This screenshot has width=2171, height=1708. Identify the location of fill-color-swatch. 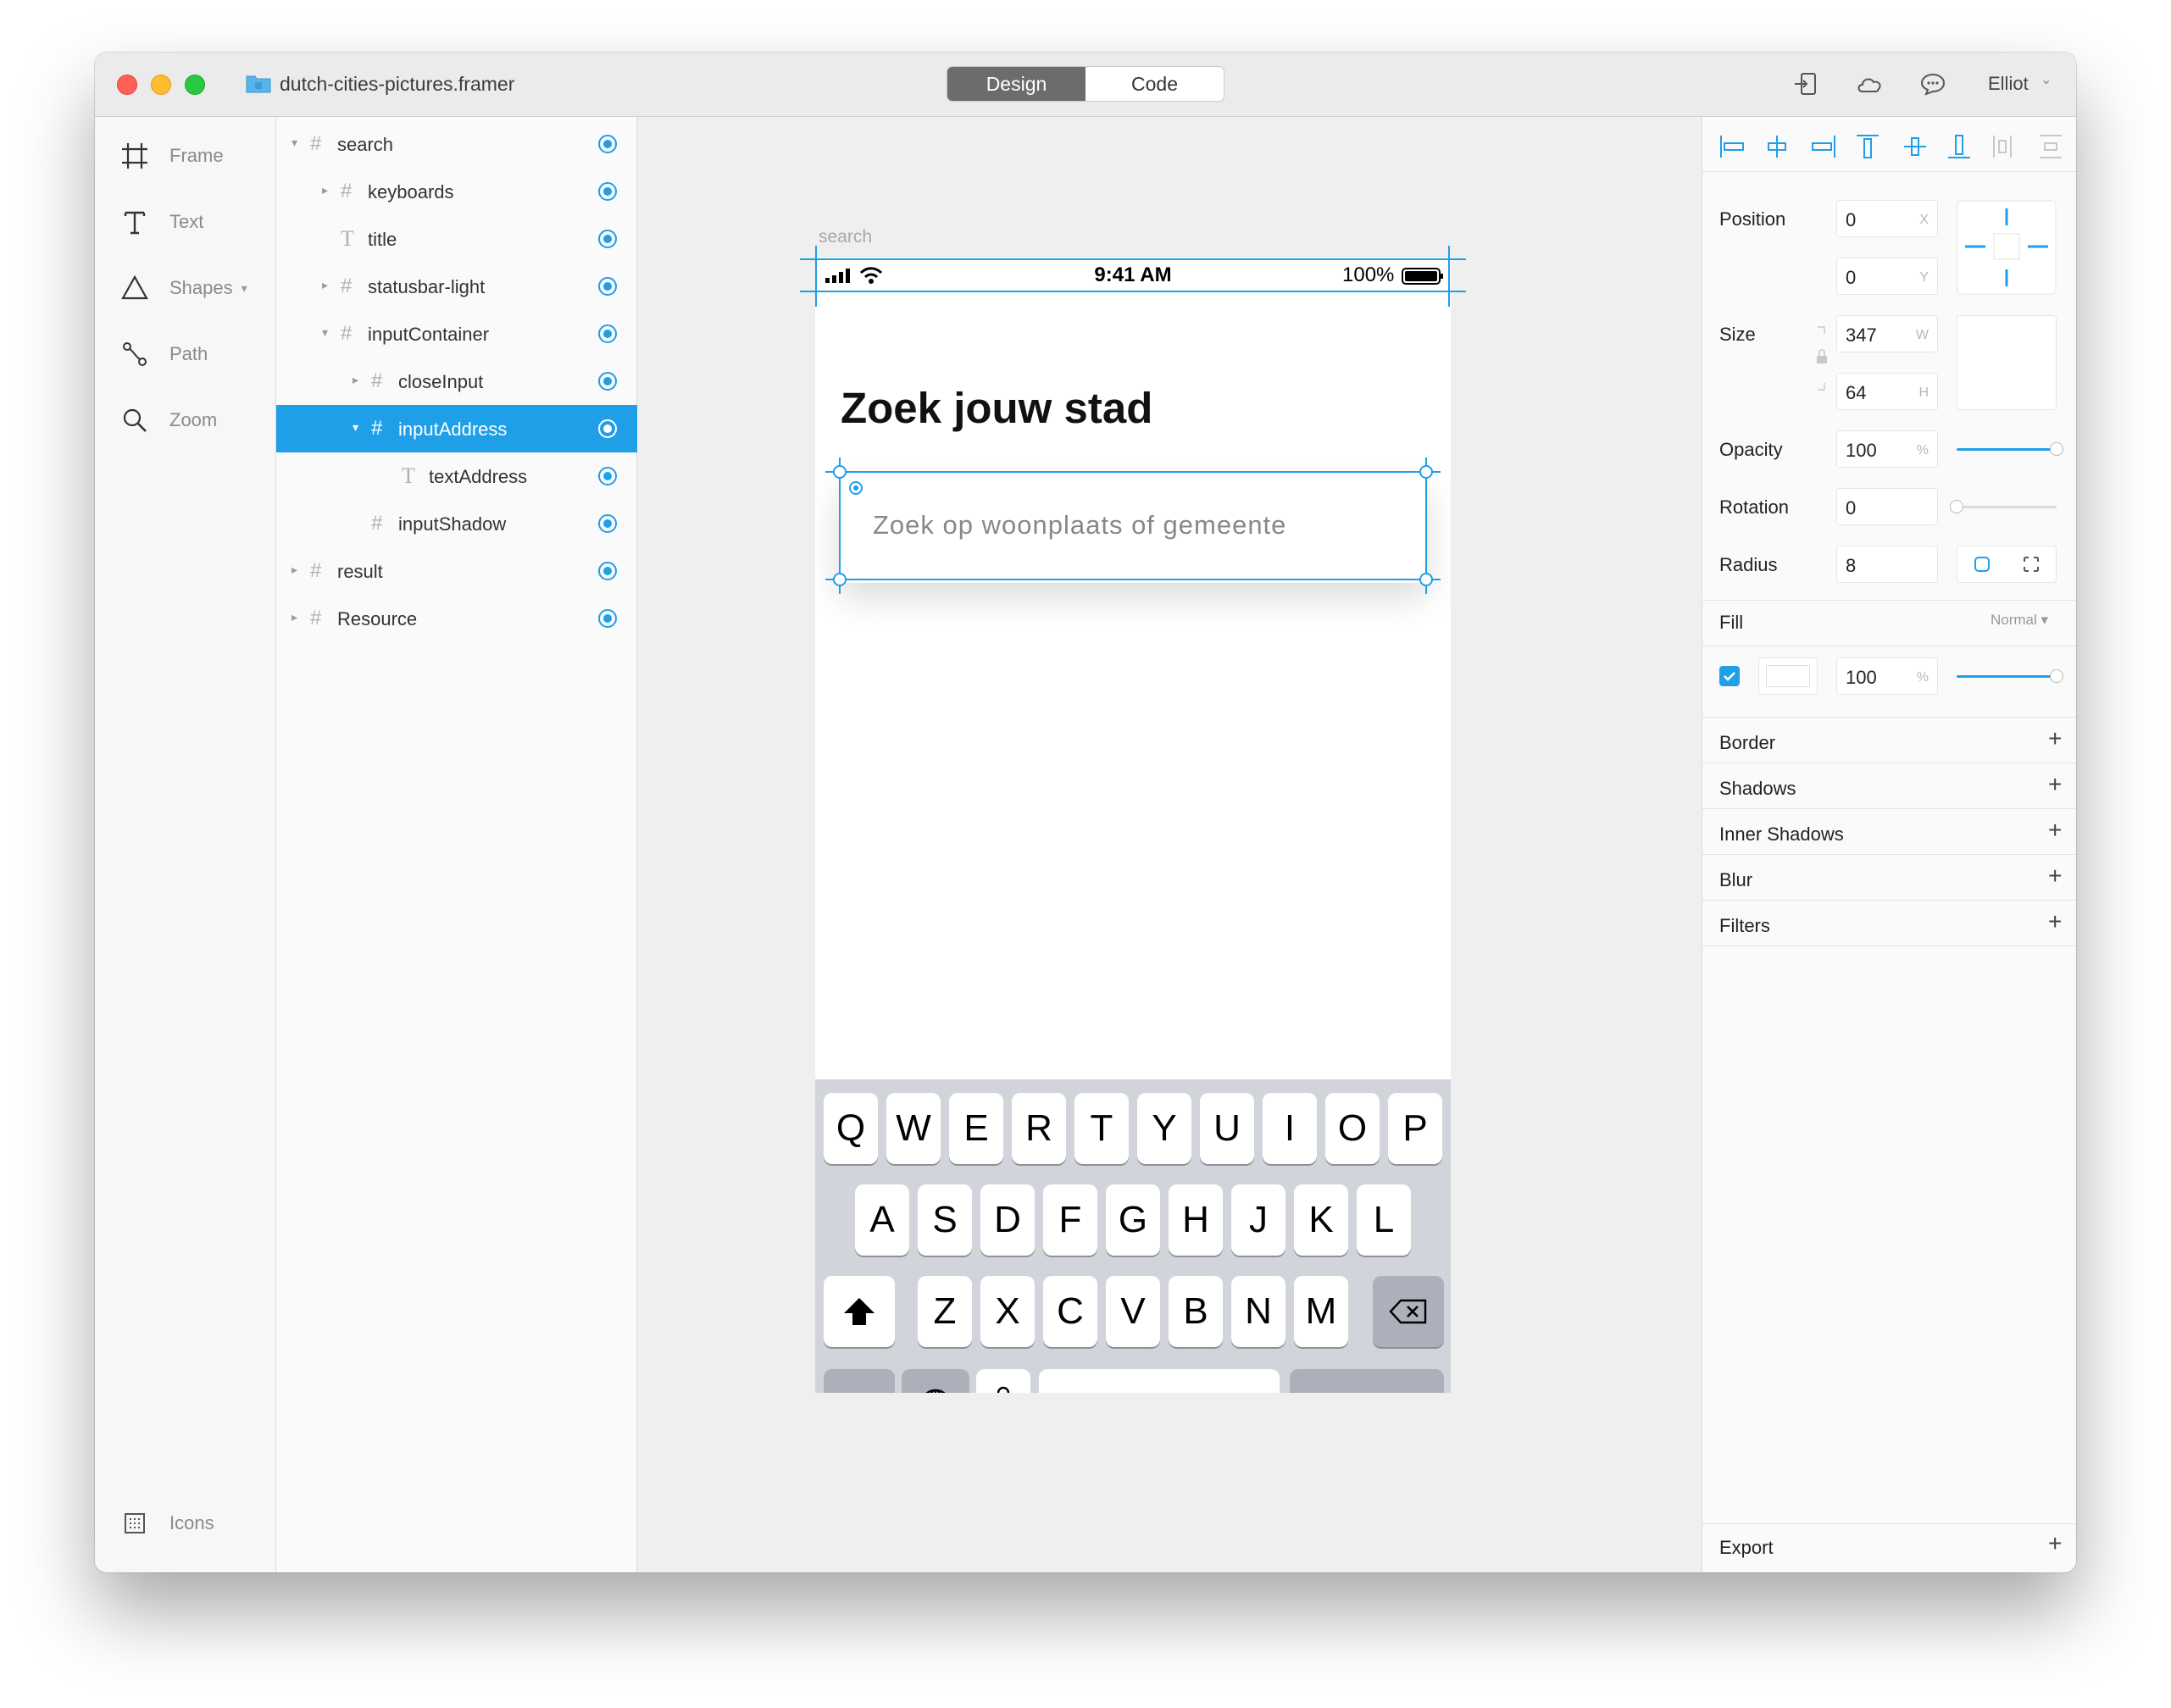
(1788, 676).